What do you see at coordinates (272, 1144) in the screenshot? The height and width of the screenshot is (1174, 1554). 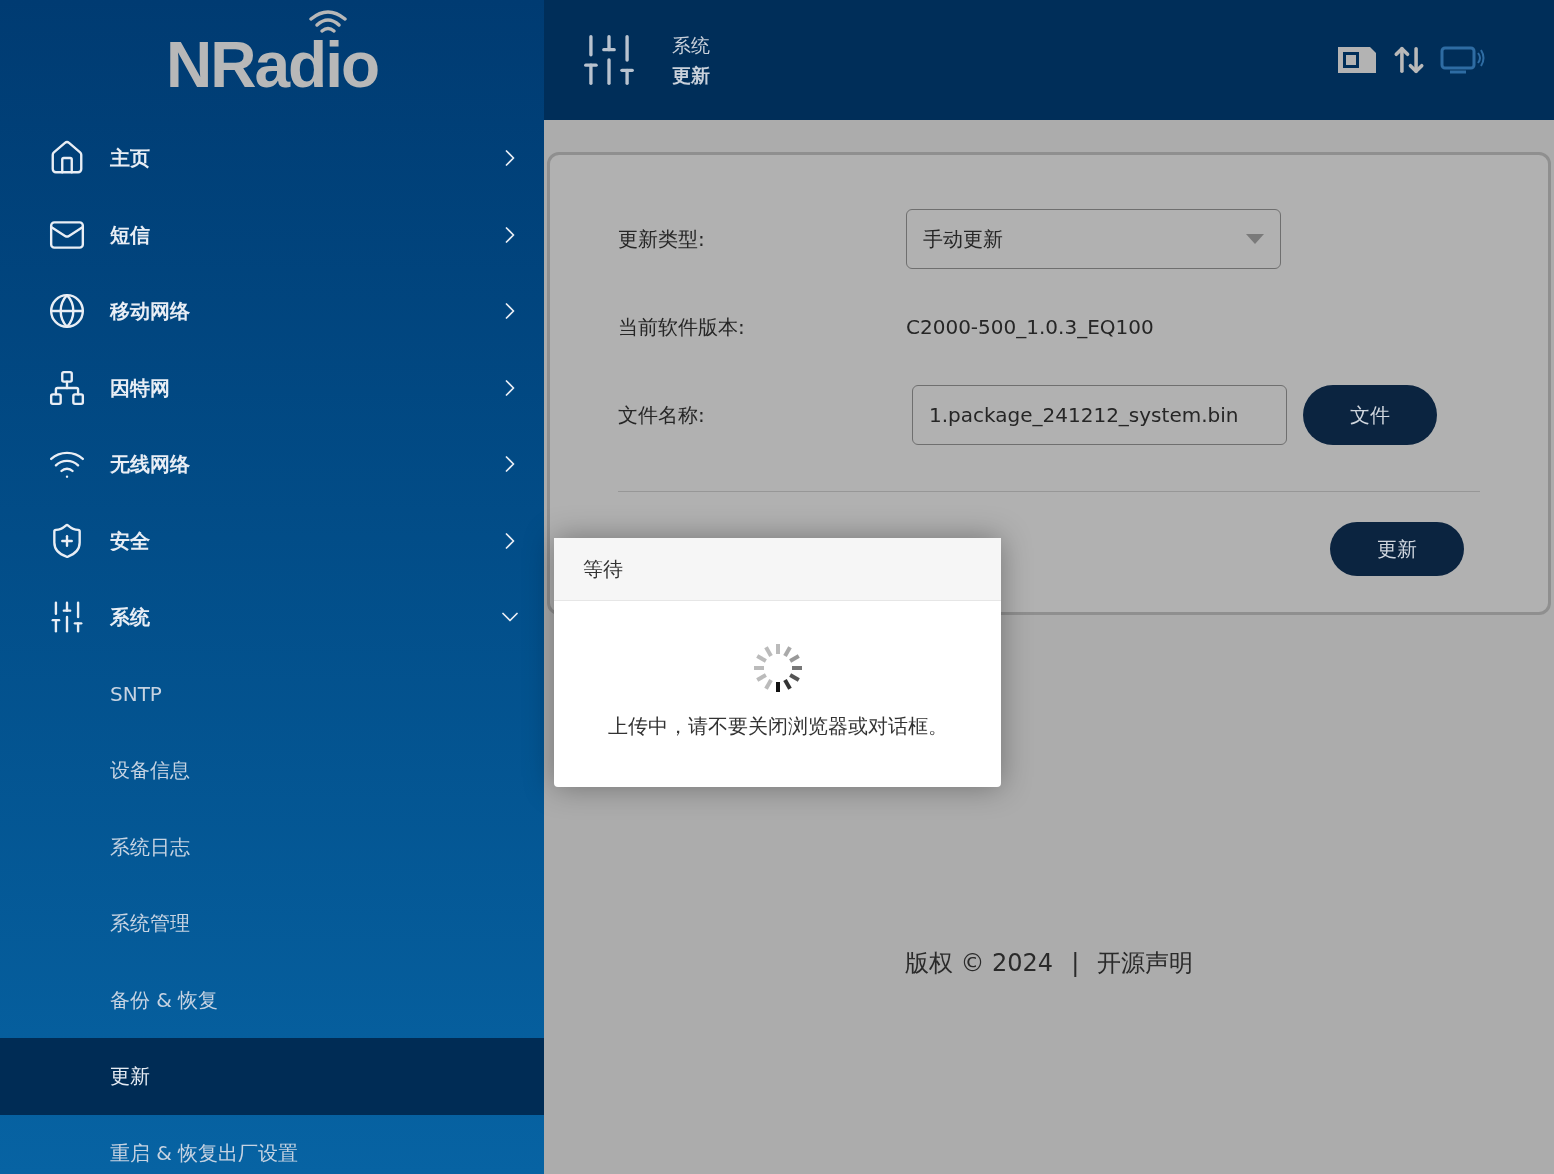 I see `sidebar-subitem: 重启 & 恢复出厂设置` at bounding box center [272, 1144].